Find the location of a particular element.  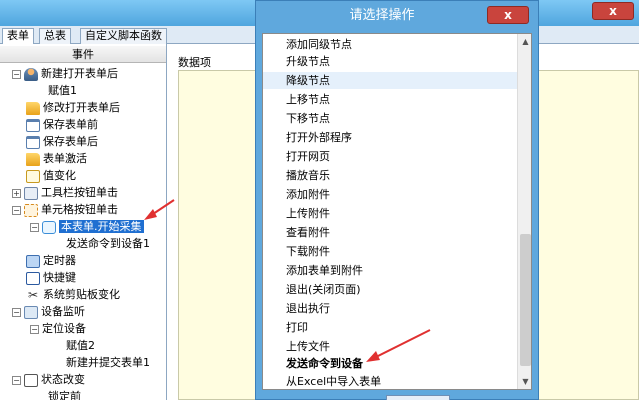

tree-node-label: 定时器 is located at coordinates (59, 260).